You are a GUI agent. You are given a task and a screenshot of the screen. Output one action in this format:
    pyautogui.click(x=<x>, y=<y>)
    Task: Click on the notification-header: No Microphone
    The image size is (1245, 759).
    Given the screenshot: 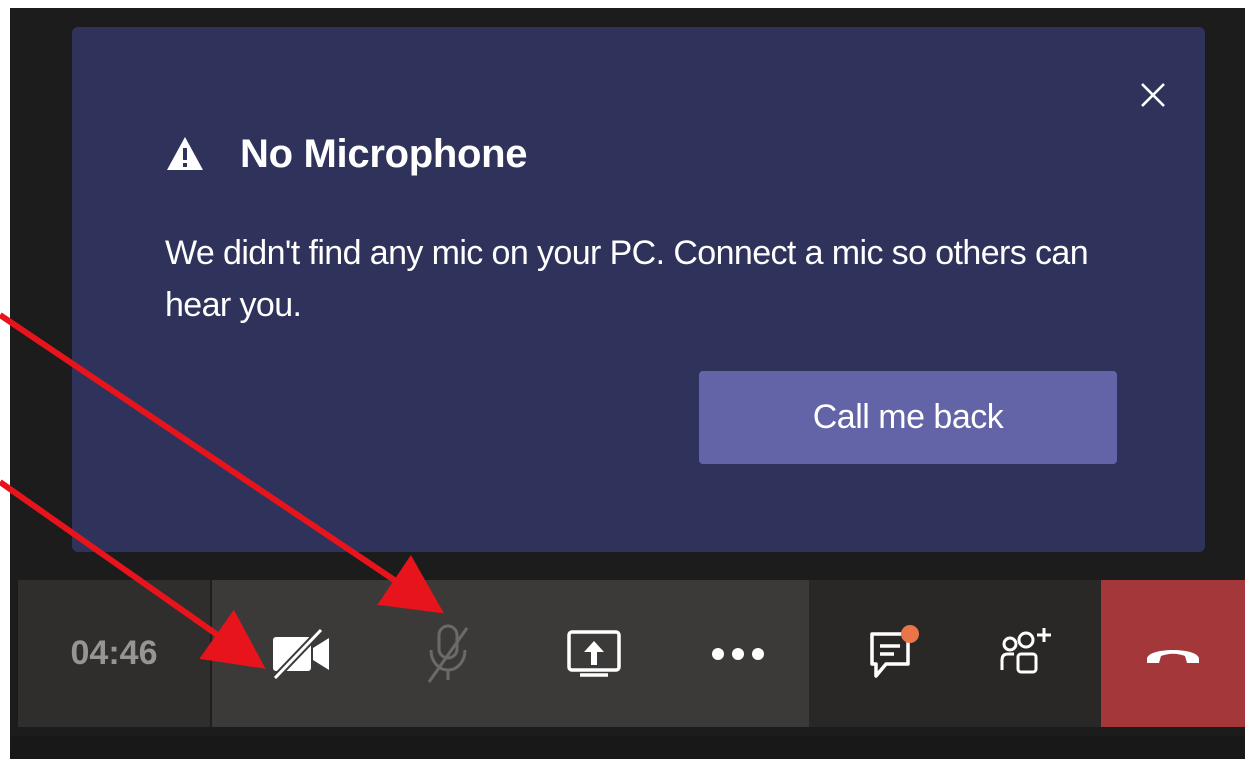 What is the action you would take?
    pyautogui.click(x=346, y=154)
    